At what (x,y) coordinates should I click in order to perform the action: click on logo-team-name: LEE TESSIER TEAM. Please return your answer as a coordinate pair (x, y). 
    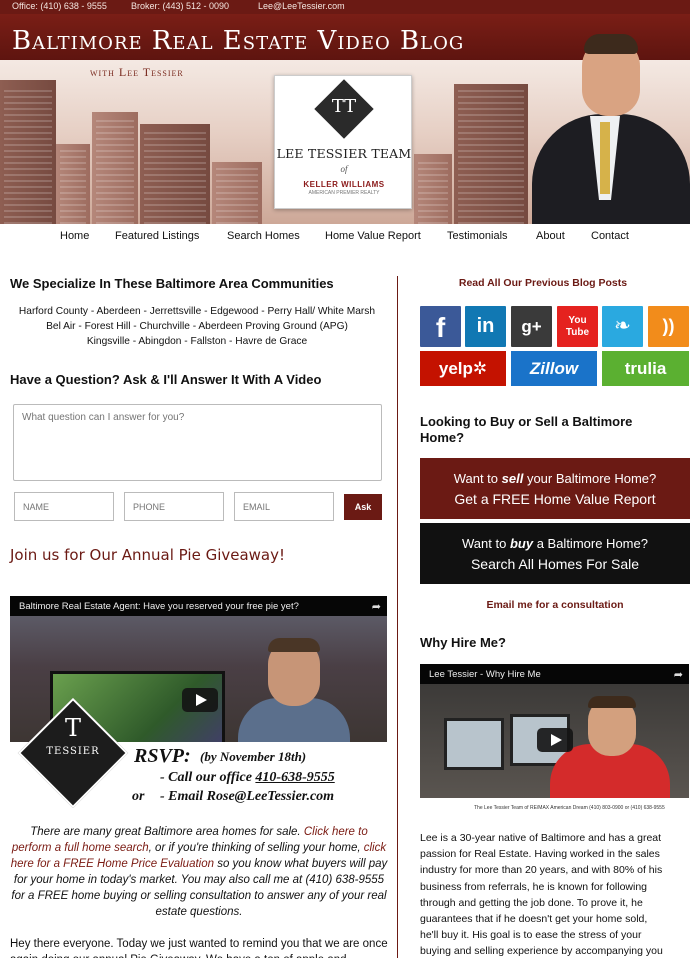
    Looking at the image, I should click on (344, 153).